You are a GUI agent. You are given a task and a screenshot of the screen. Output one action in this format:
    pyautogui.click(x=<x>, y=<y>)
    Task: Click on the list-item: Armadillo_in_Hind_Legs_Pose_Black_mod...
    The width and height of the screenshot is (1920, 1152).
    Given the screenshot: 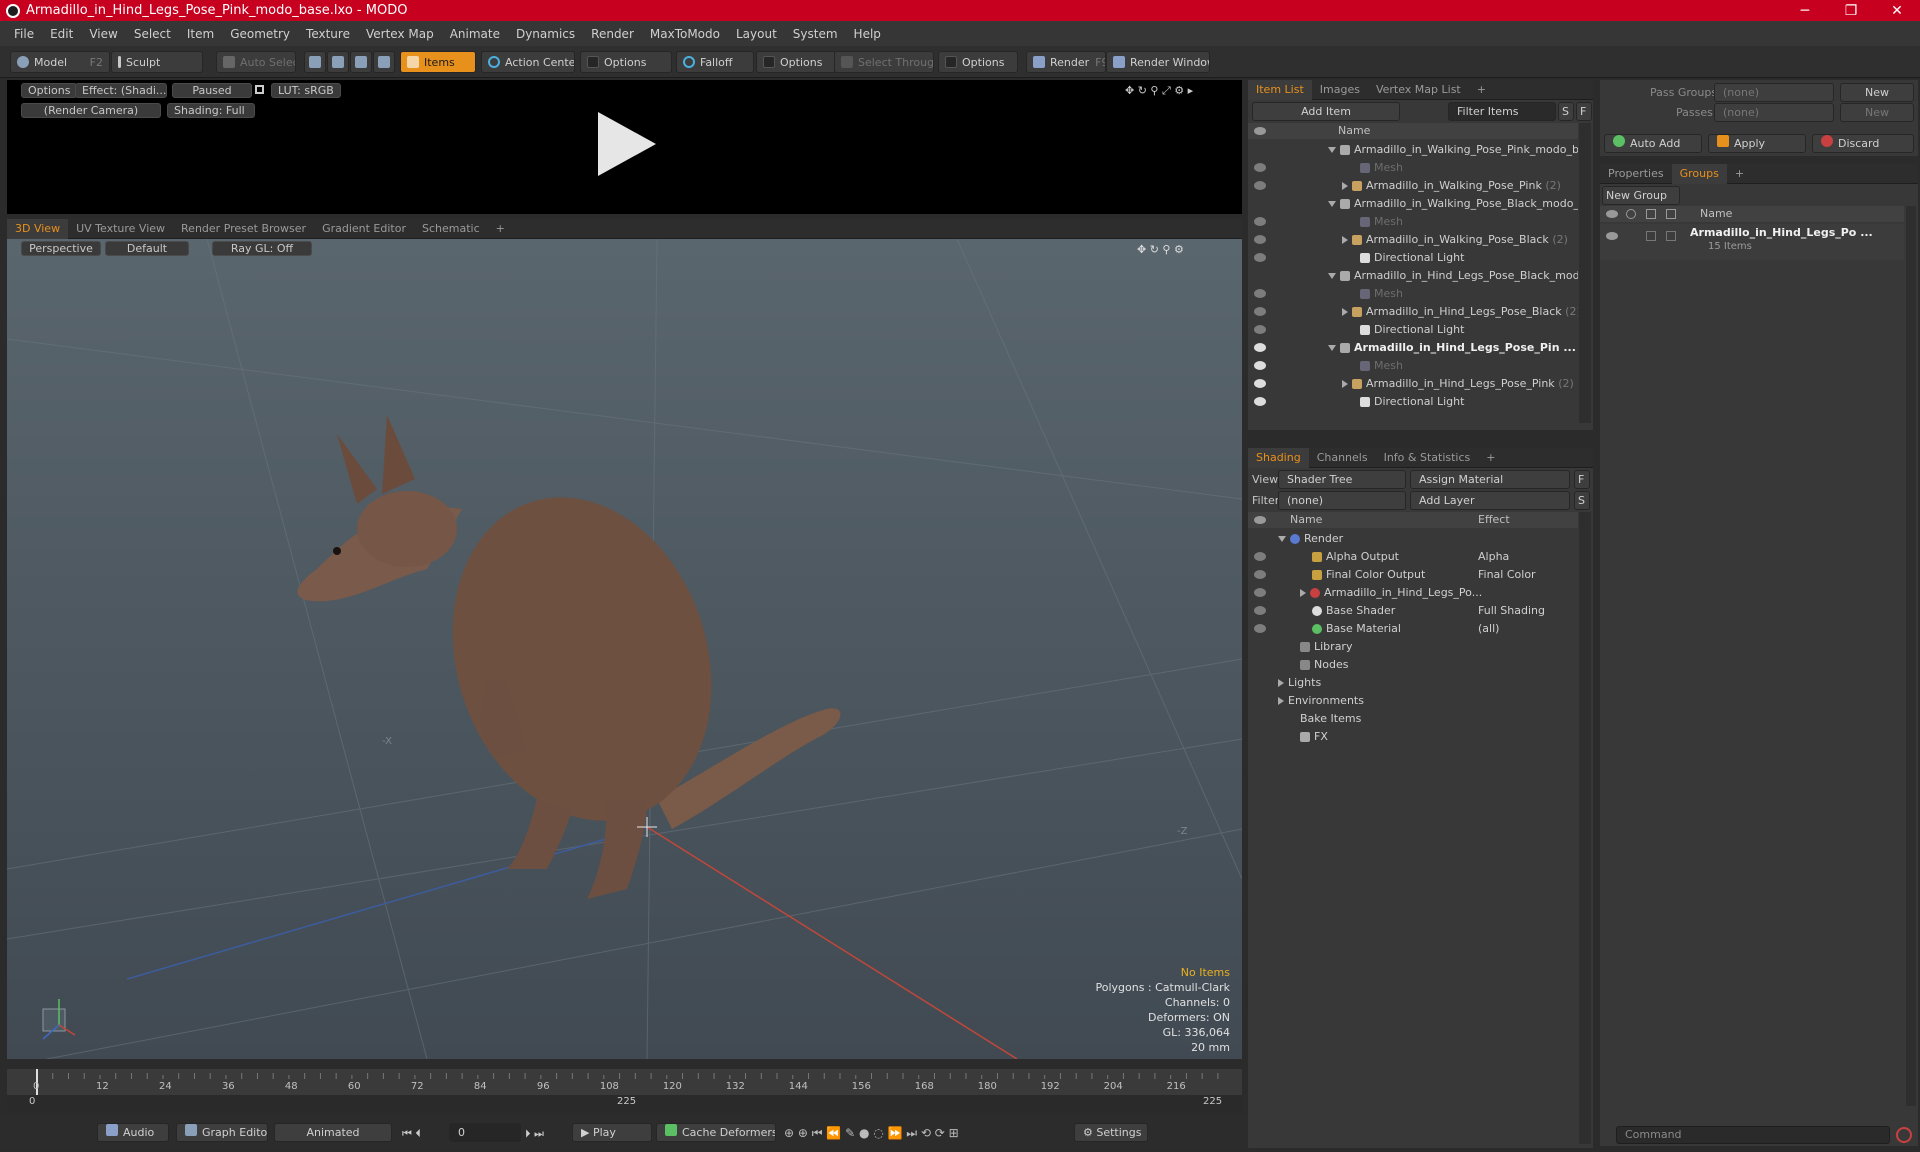 What is the action you would take?
    pyautogui.click(x=1413, y=276)
    